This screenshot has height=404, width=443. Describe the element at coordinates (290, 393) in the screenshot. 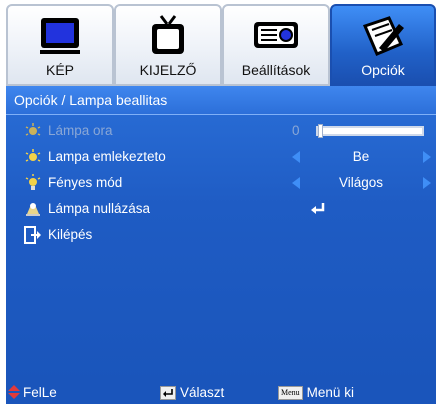

I see `menu-key-icon: Menu` at that location.